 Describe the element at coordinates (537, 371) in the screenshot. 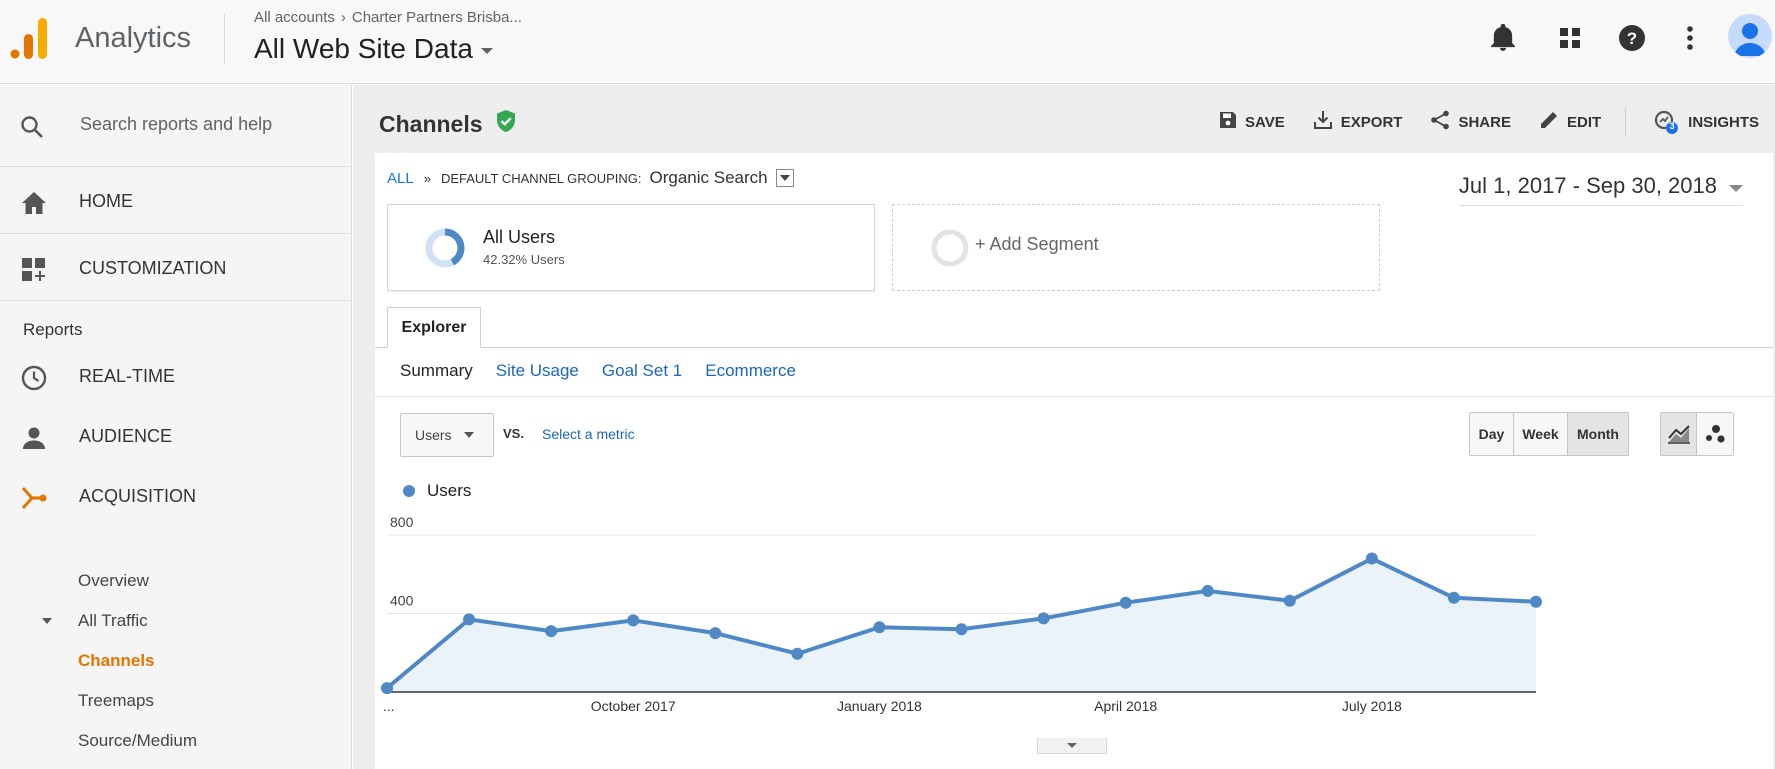

I see `subtab-site-usage: Site Usage` at that location.